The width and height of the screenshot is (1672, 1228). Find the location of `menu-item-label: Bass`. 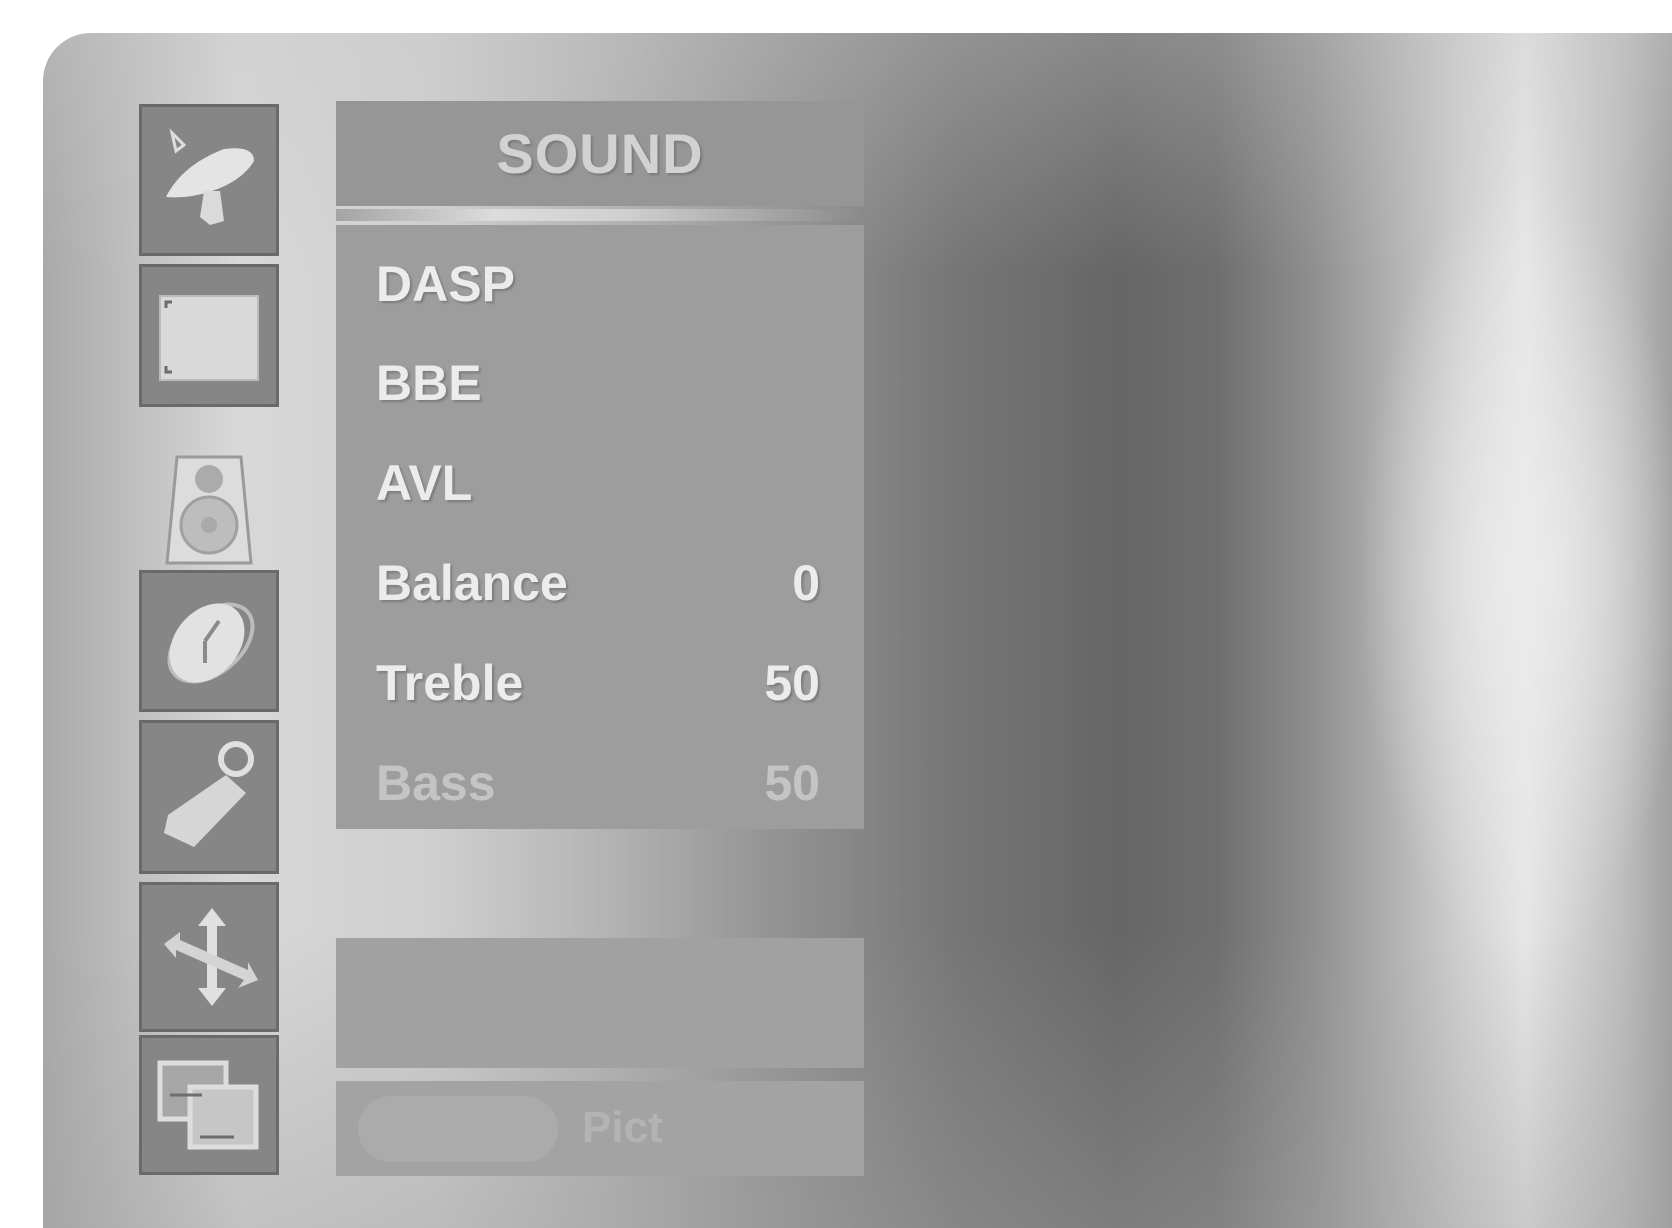

menu-item-label: Bass is located at coordinates (436, 783).